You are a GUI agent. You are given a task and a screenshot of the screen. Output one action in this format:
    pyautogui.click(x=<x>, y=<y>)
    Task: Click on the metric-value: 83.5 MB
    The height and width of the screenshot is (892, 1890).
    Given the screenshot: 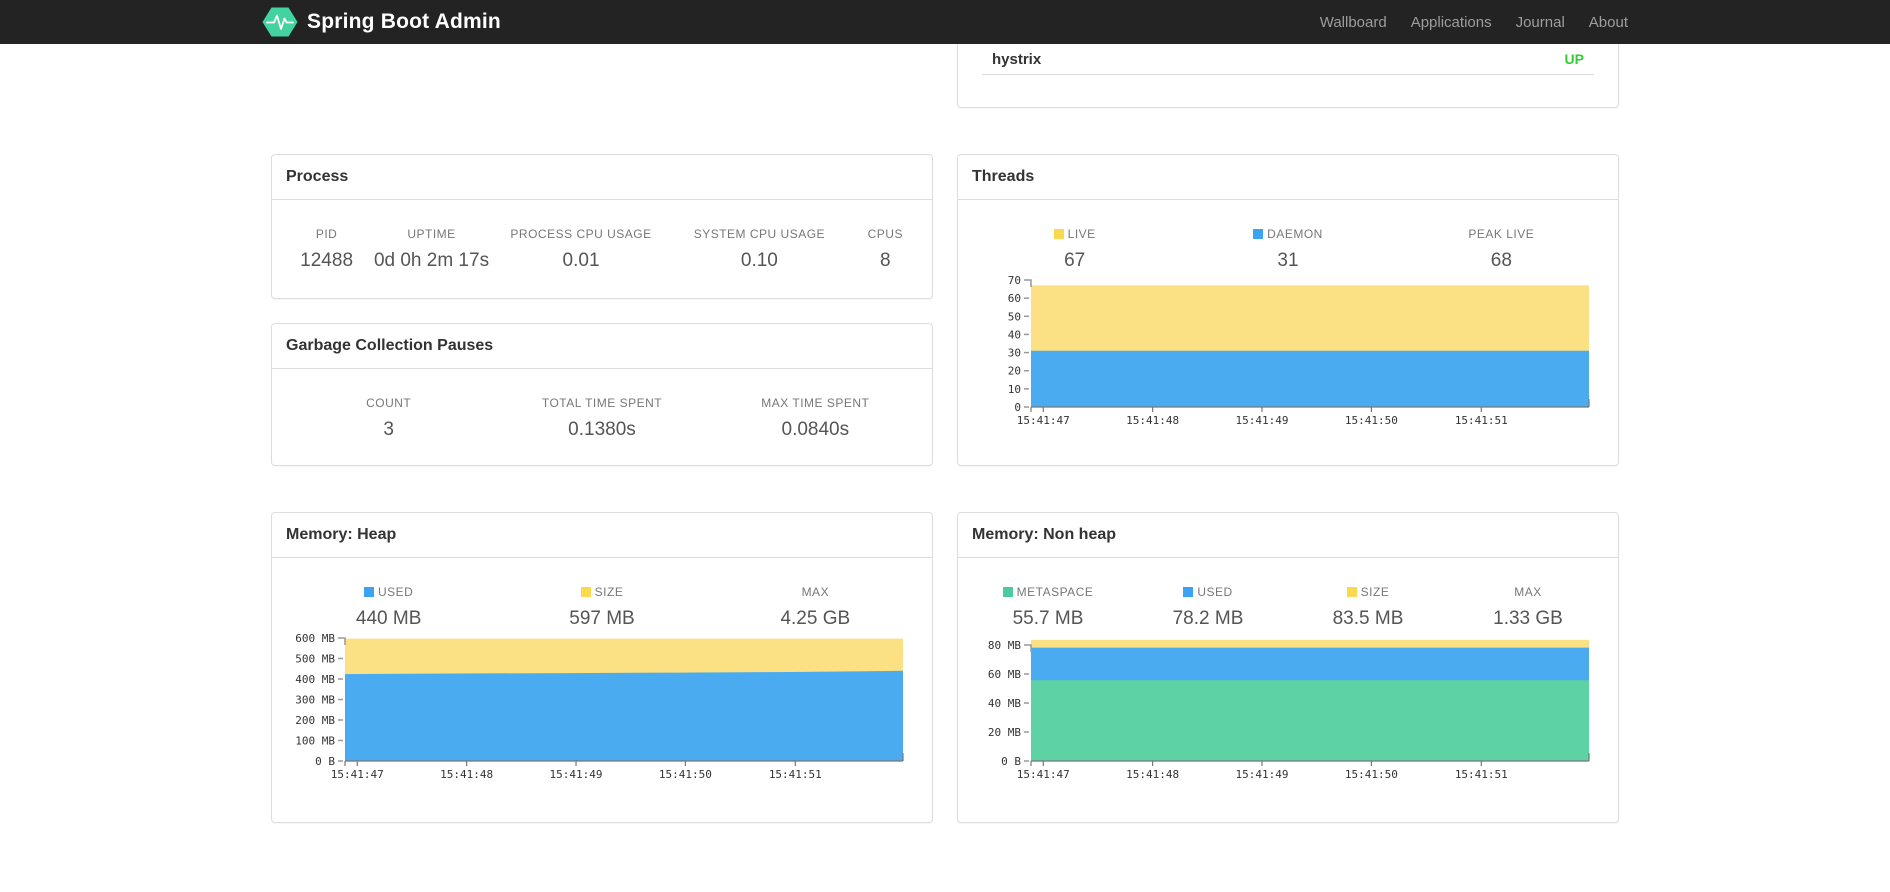 What is the action you would take?
    pyautogui.click(x=1368, y=618)
    